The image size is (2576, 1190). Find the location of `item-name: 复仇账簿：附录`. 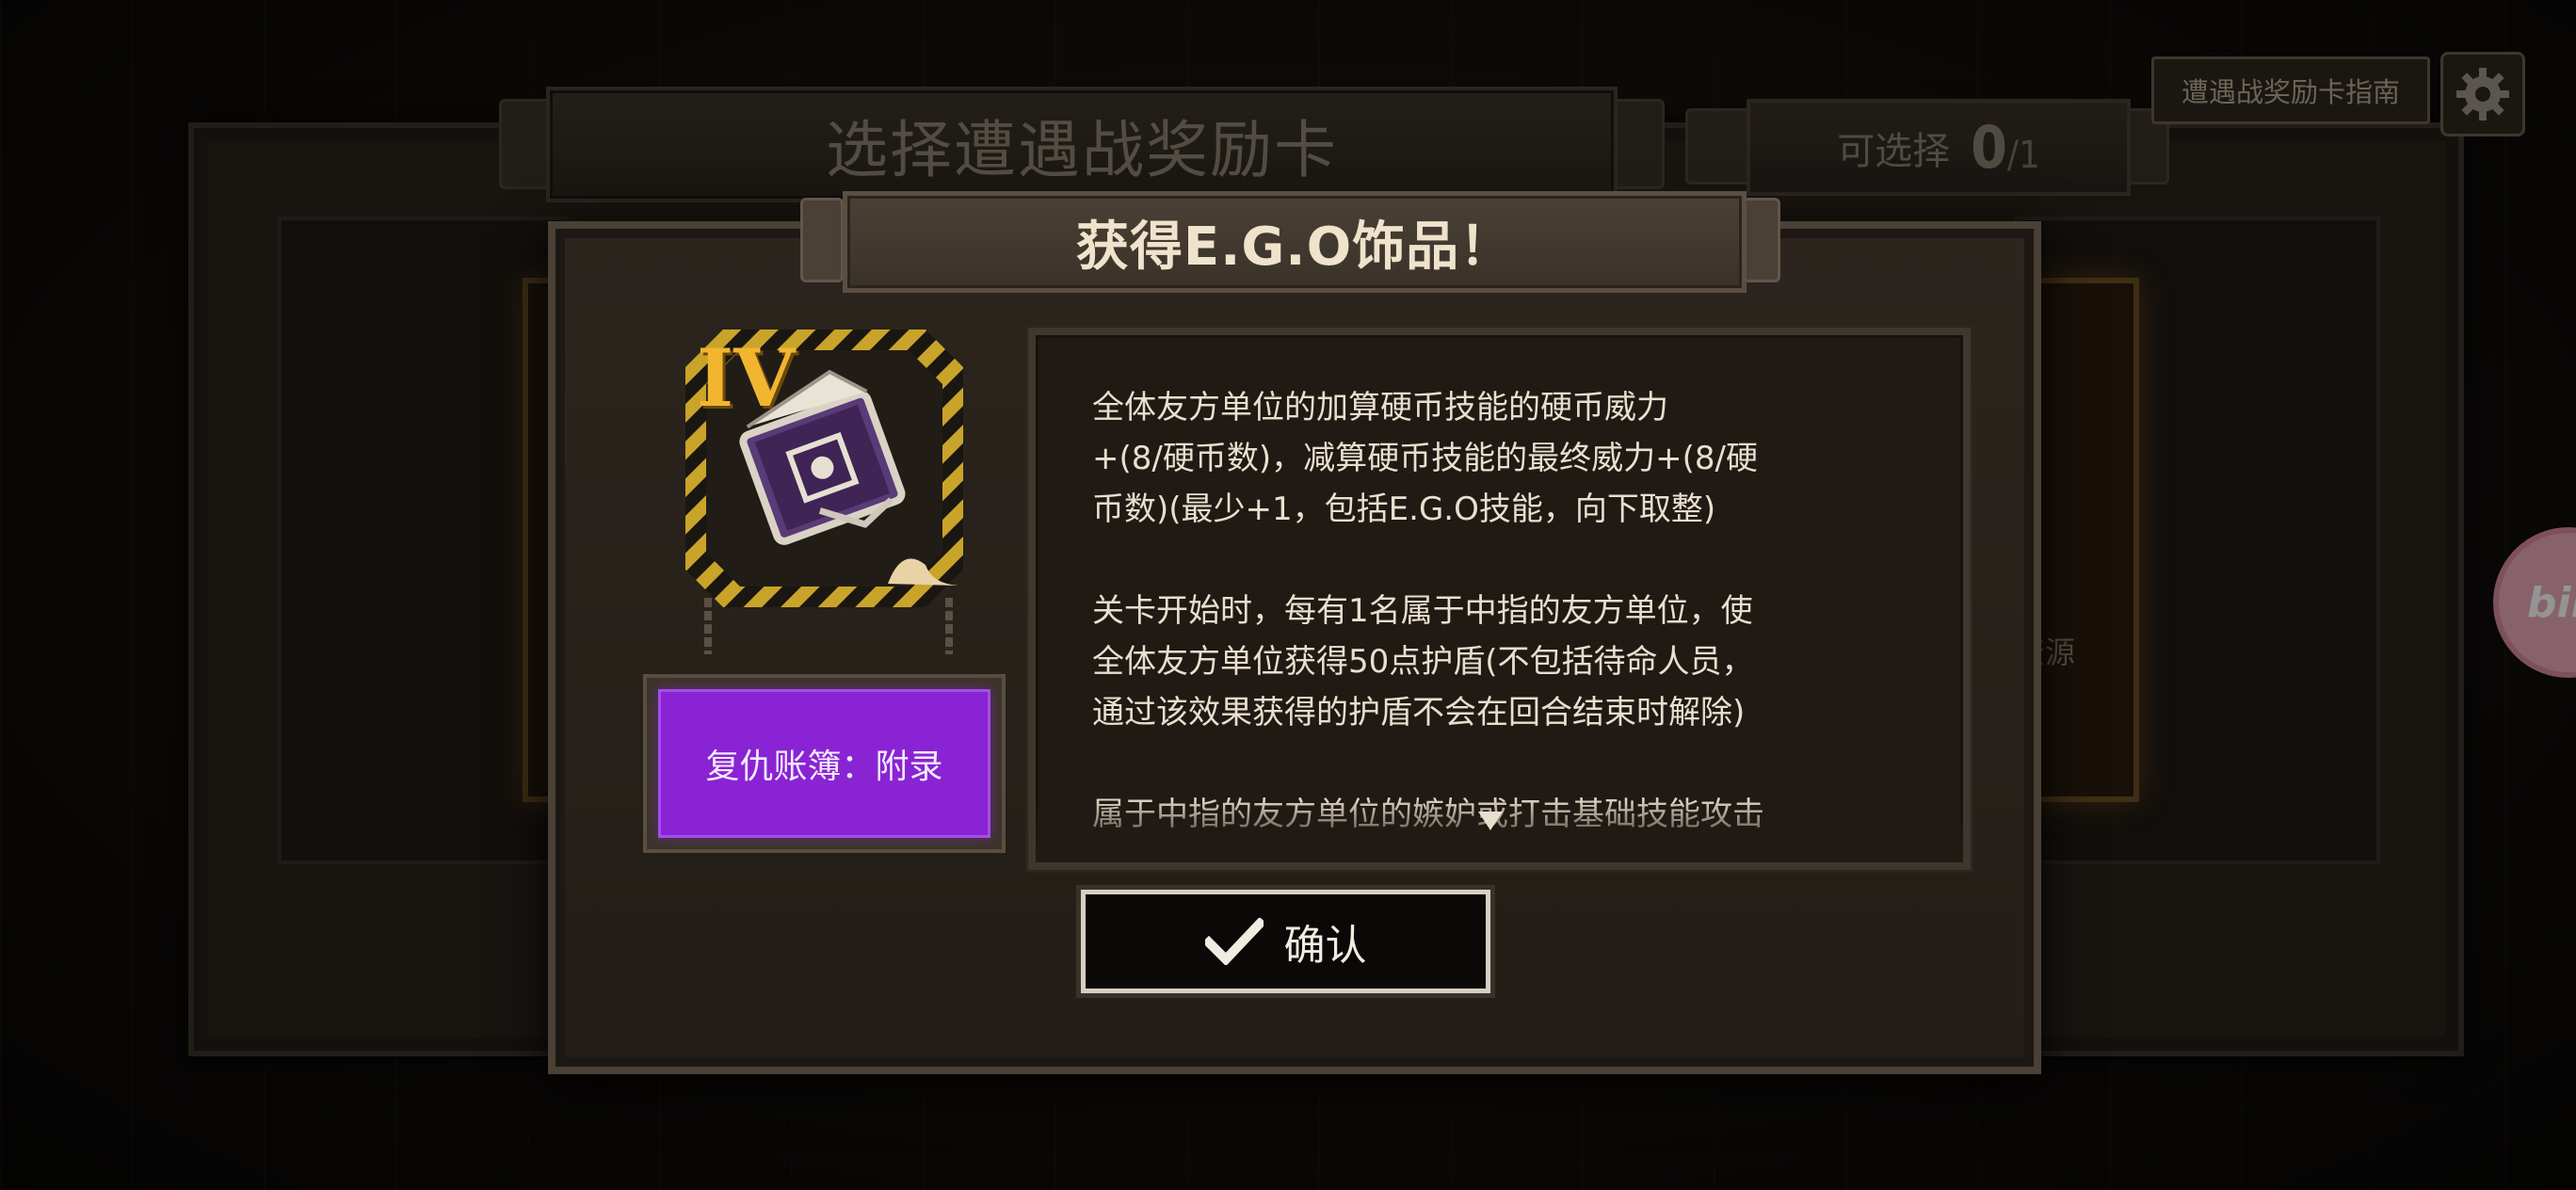

item-name: 复仇账簿：附录 is located at coordinates (824, 763).